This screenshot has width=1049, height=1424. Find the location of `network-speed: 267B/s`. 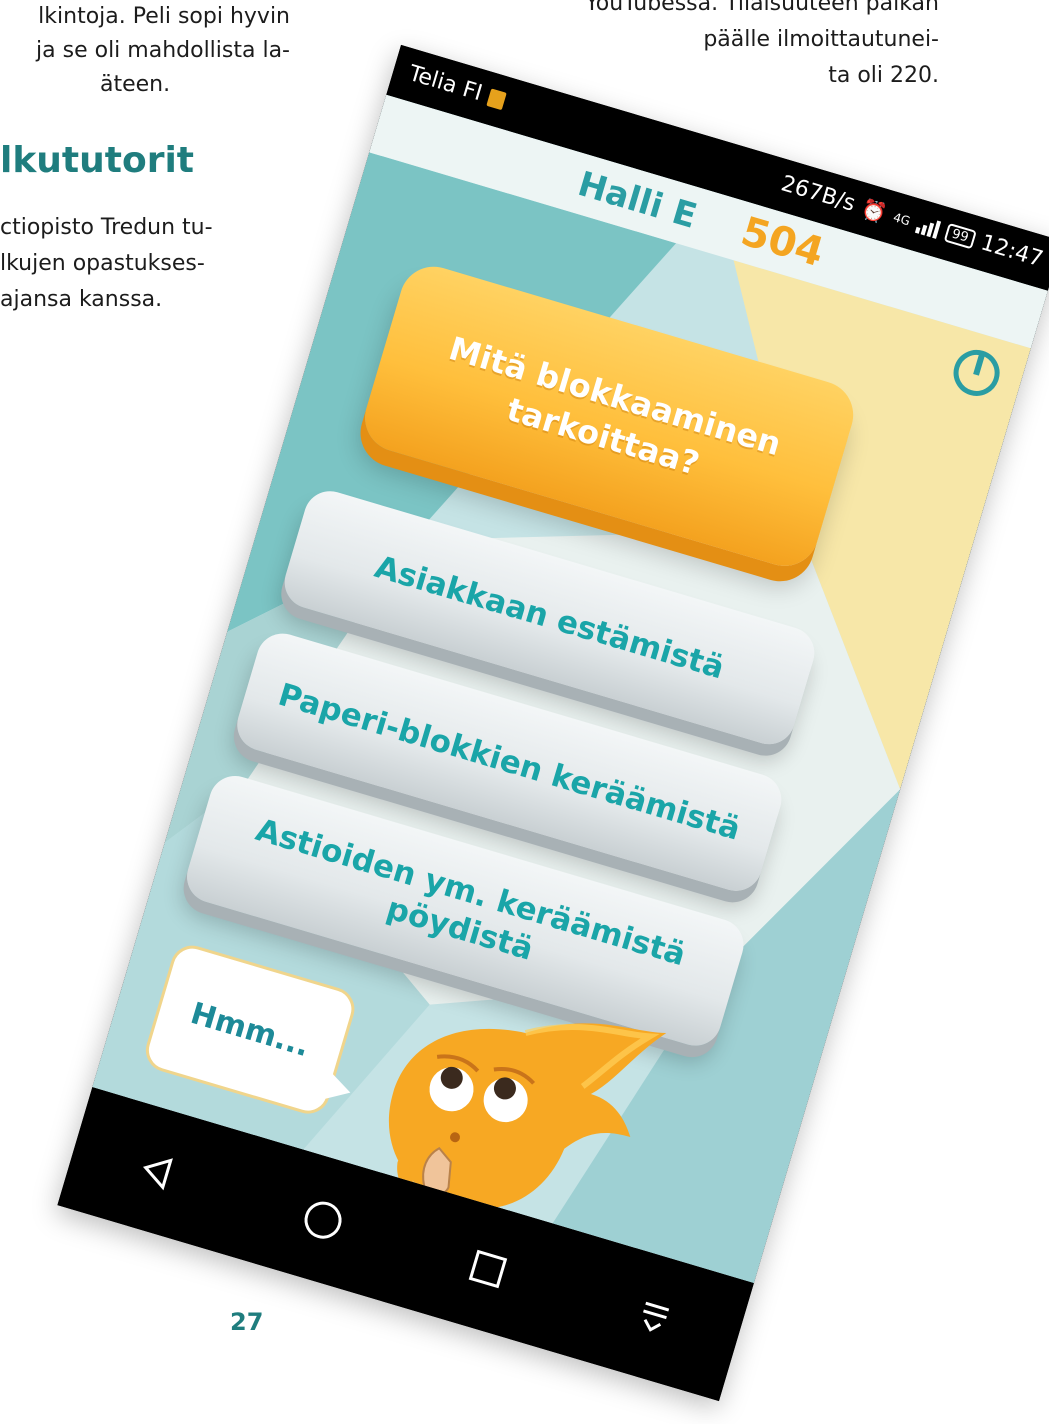

network-speed: 267B/s is located at coordinates (818, 194).